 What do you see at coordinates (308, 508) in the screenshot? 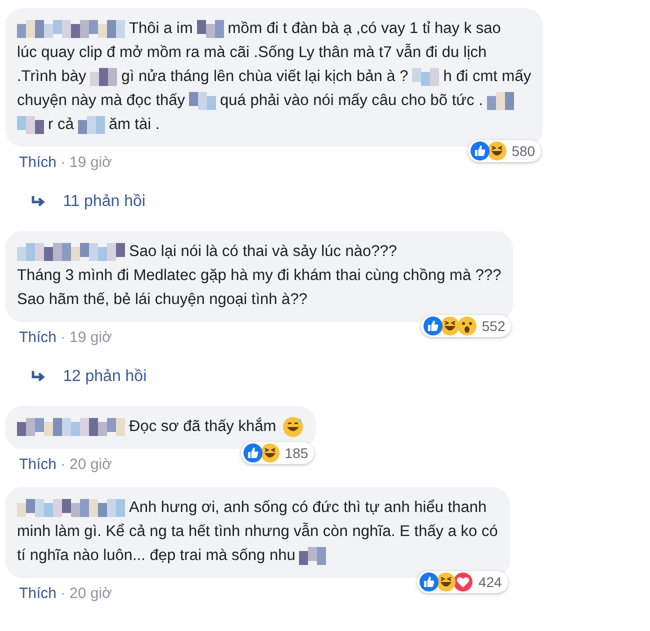
I see `comment-text: Anh hưng ơi, anh sống có đức thì tự anh hiểu thanh` at bounding box center [308, 508].